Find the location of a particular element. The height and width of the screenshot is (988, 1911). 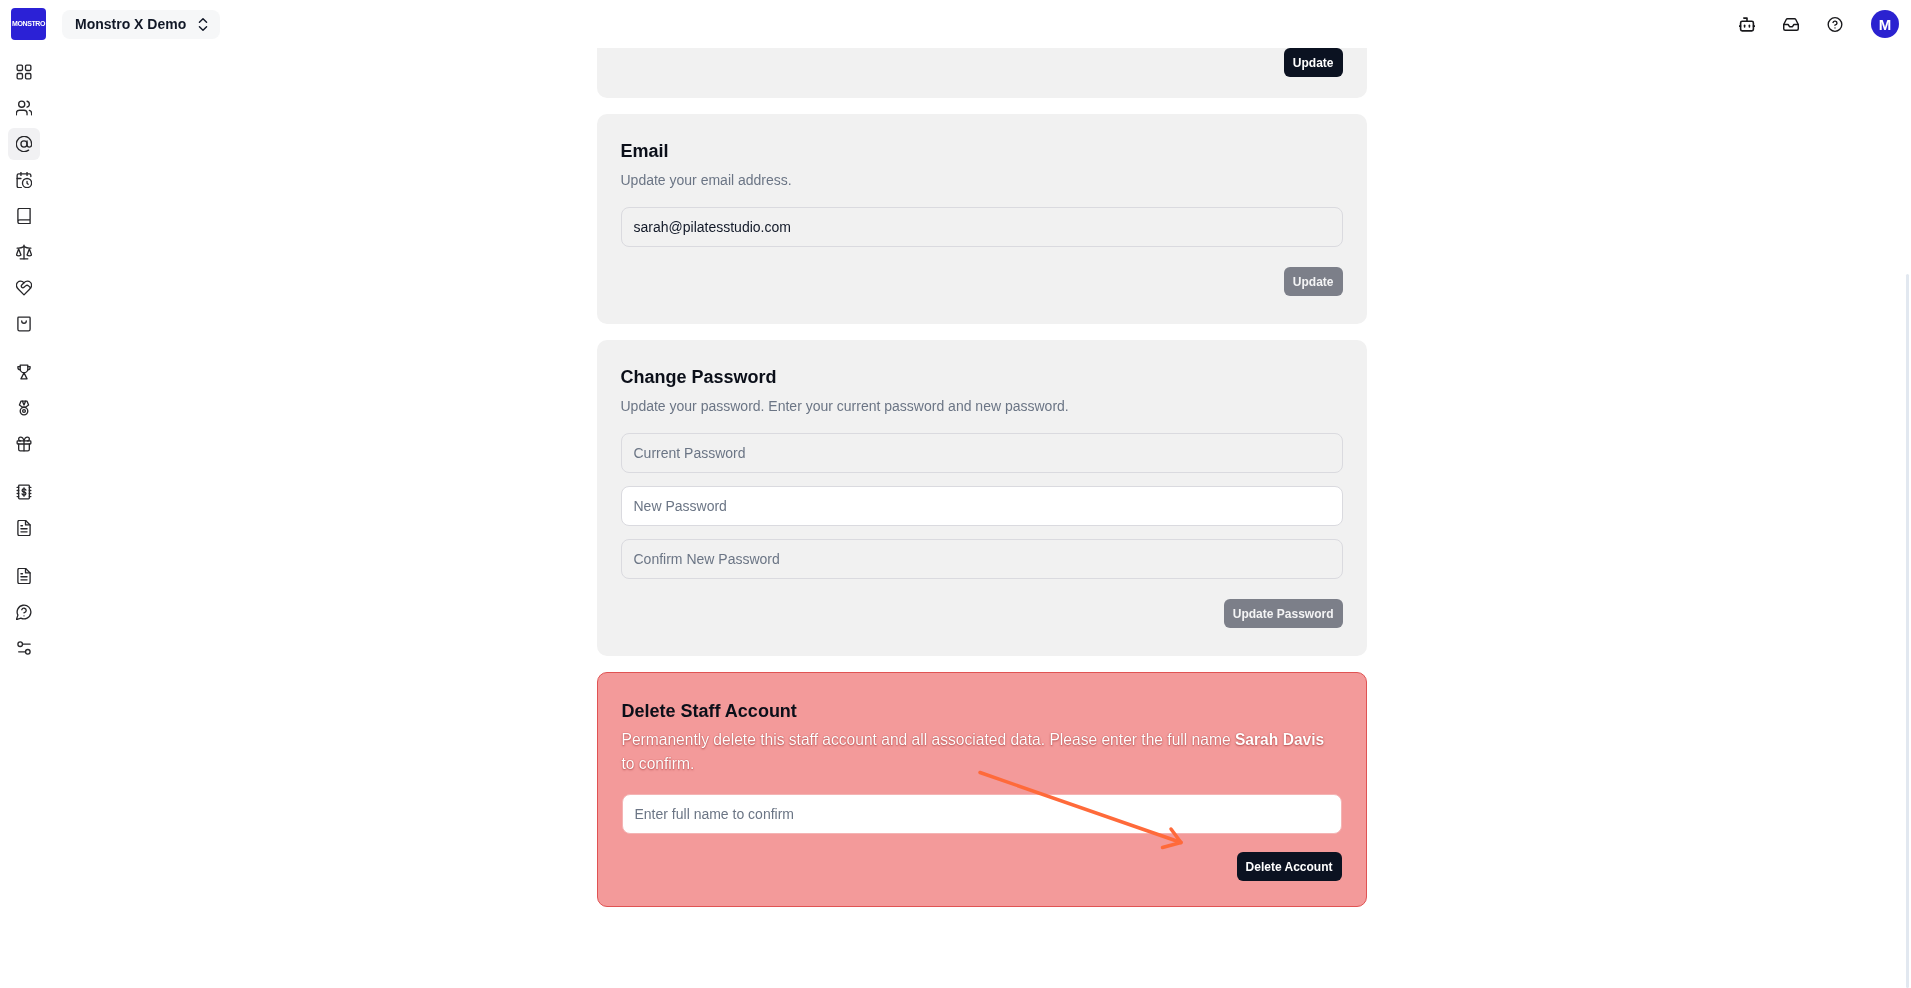

input-field: Enter full name to confirm is located at coordinates (981, 814).